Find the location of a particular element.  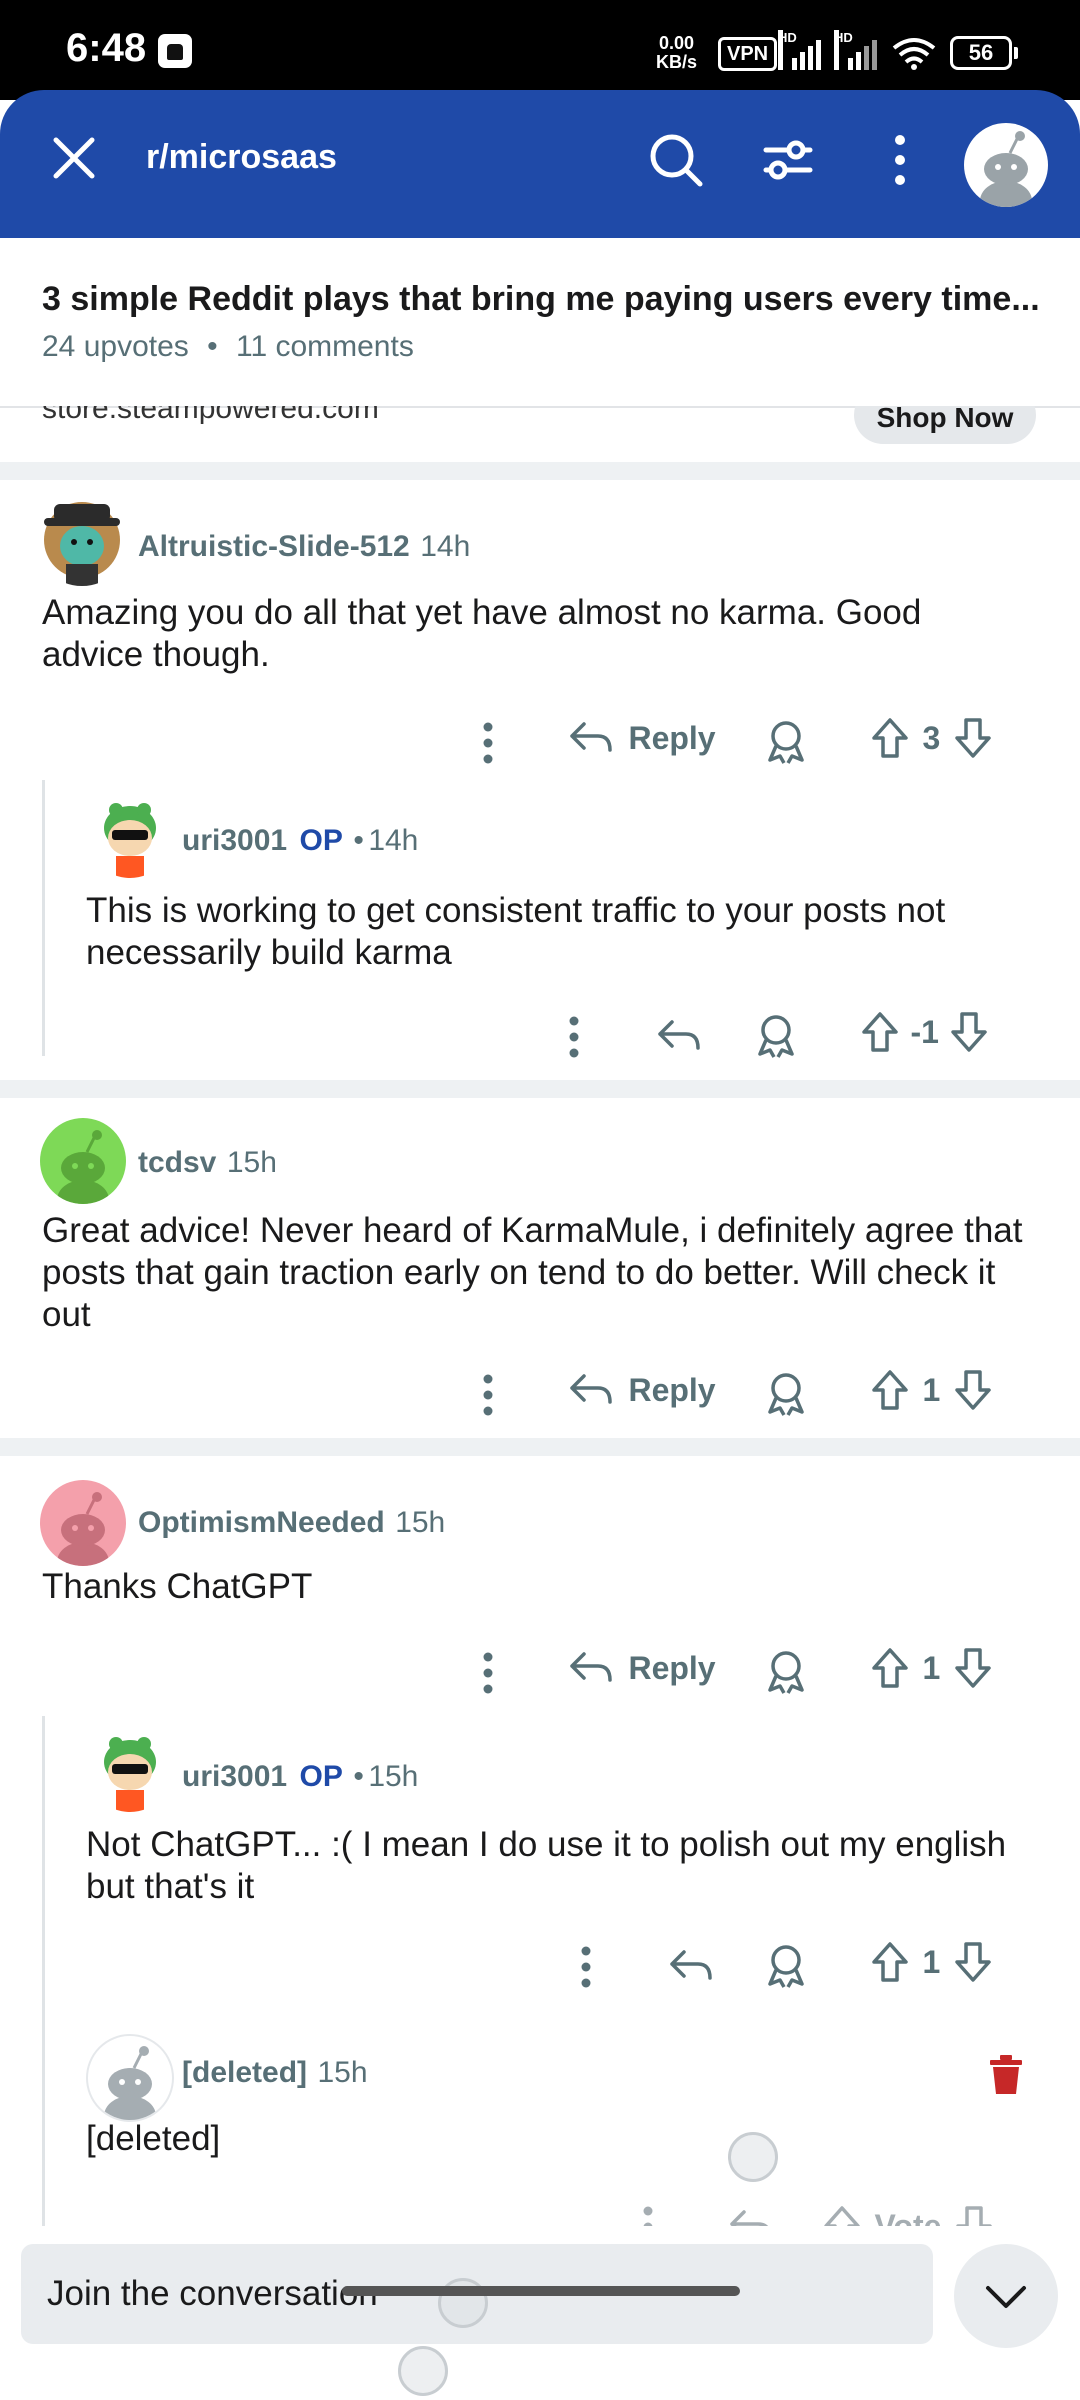

comment-body: [deleted] is located at coordinates (153, 2138).